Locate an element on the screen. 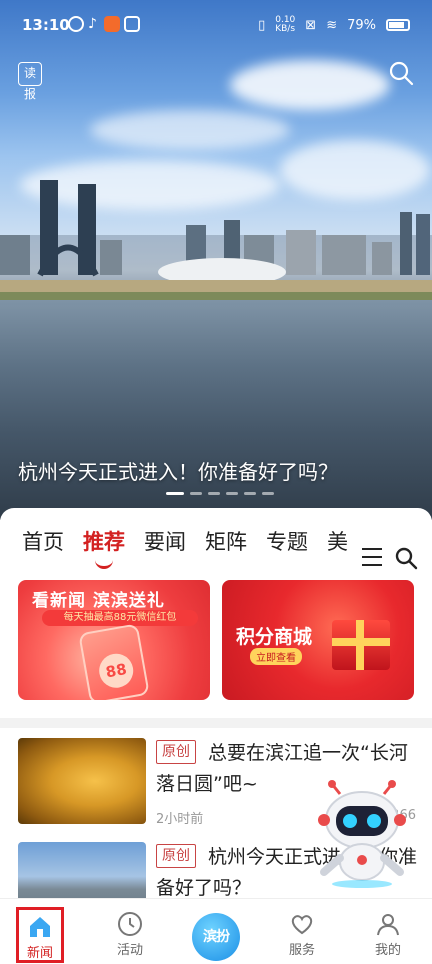 This screenshot has height=964, width=432. red-packet-banner: 看新闻 滨滨送礼 每天抽最高88元微信红包 88 is located at coordinates (114, 640).